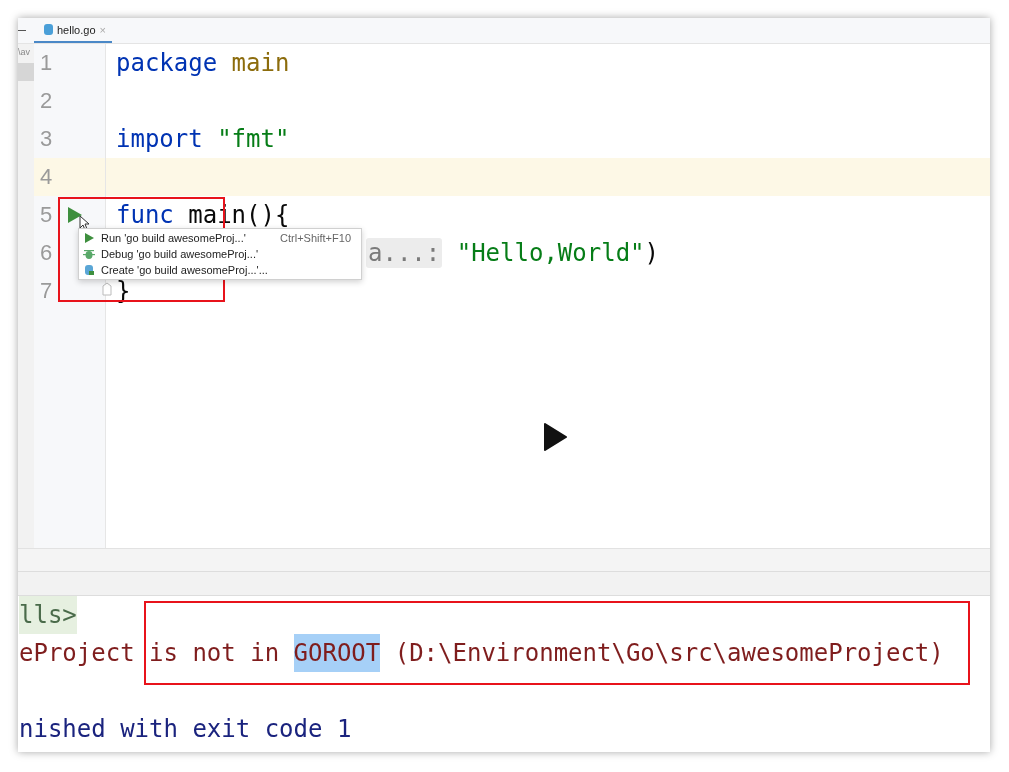  Describe the element at coordinates (145, 215) in the screenshot. I see `code-token: func` at that location.